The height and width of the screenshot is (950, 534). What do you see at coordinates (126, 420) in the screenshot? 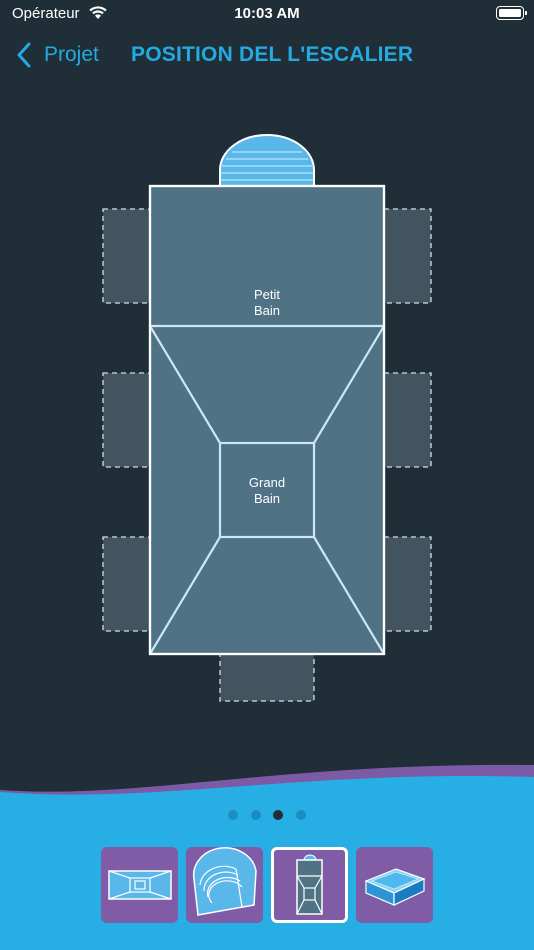
I see `stair-slot-left-middle` at bounding box center [126, 420].